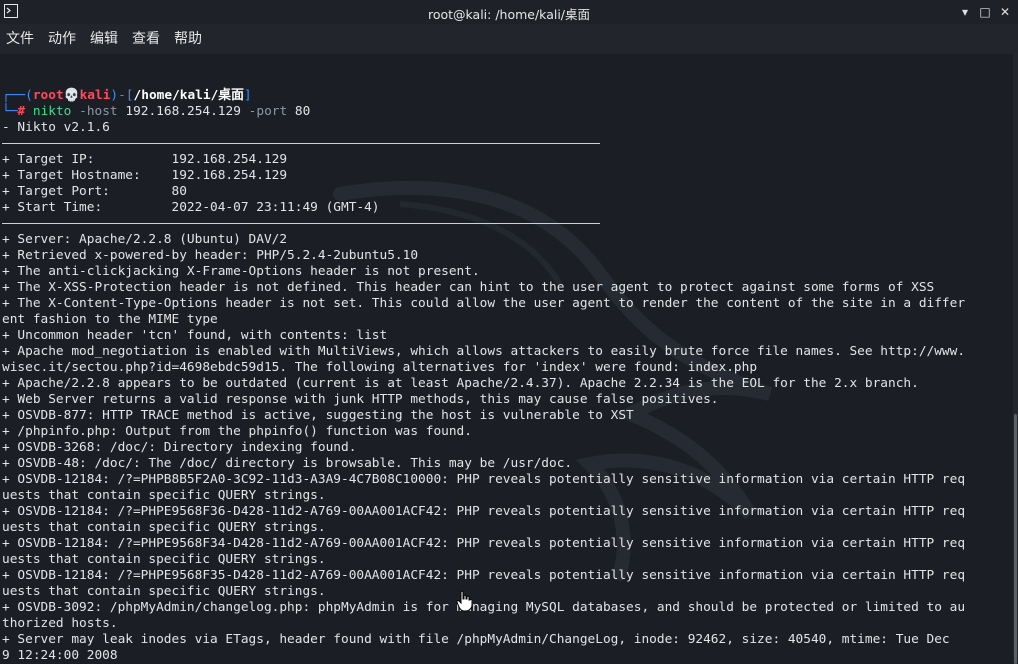  Describe the element at coordinates (146, 39) in the screenshot. I see `menu-view: 查看` at that location.